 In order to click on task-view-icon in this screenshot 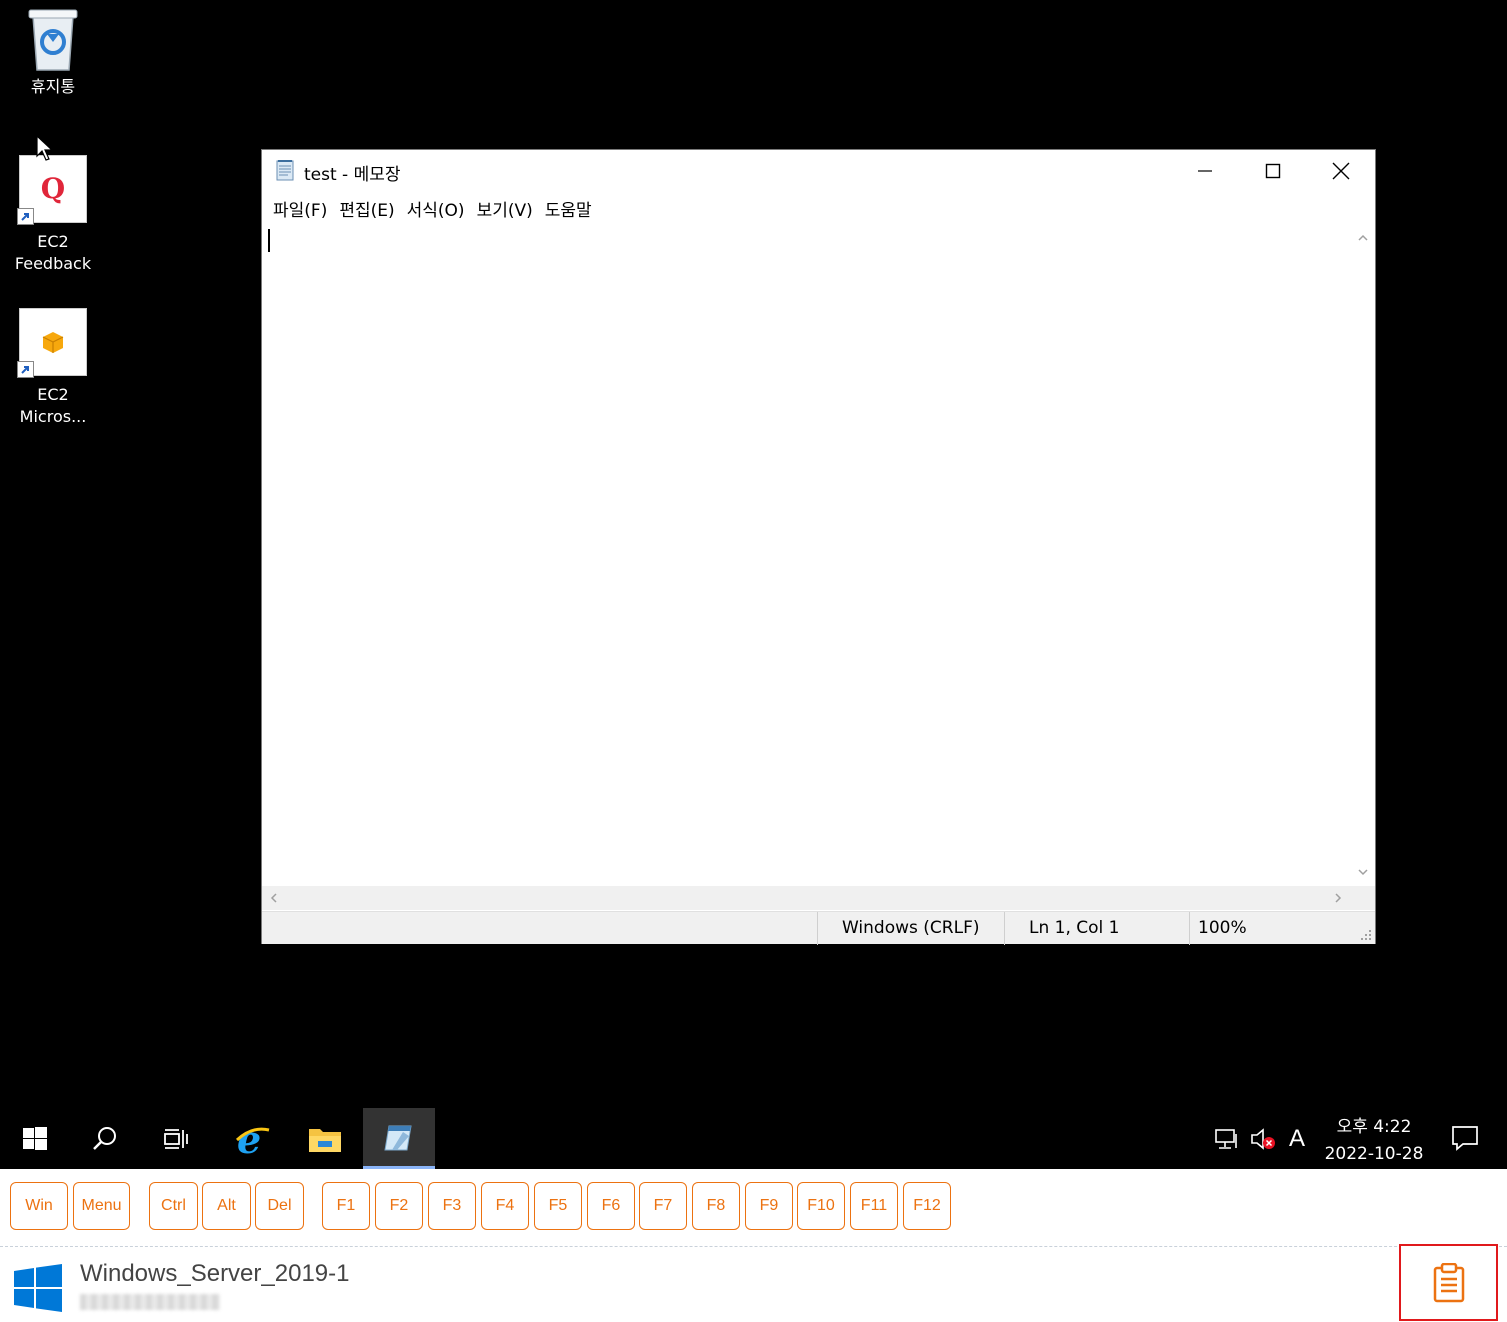, I will do `click(176, 1138)`.